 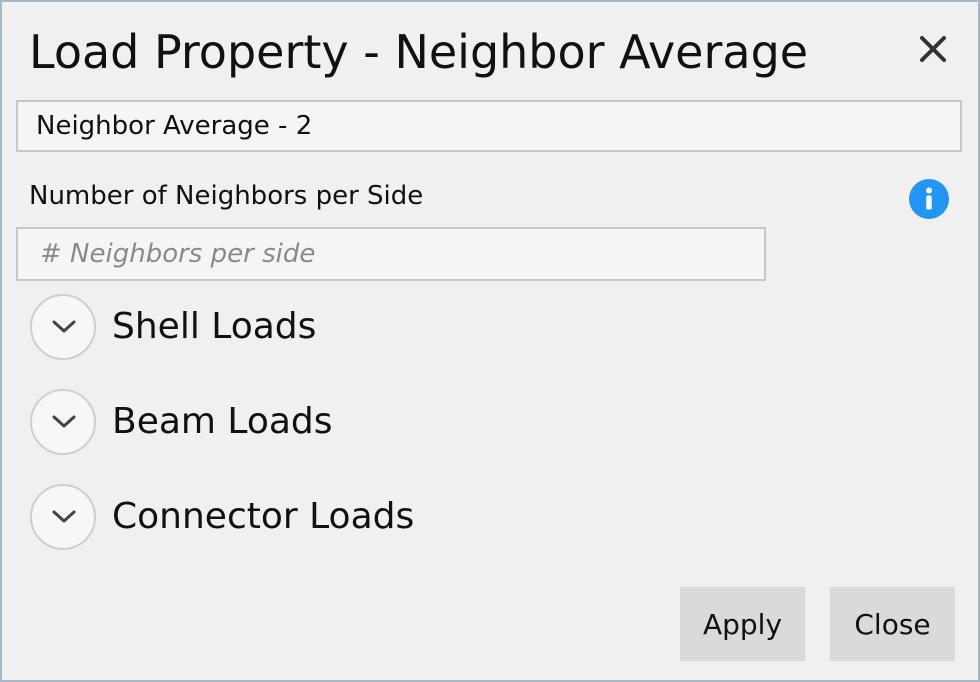 What do you see at coordinates (489, 126) in the screenshot?
I see `property-name-field` at bounding box center [489, 126].